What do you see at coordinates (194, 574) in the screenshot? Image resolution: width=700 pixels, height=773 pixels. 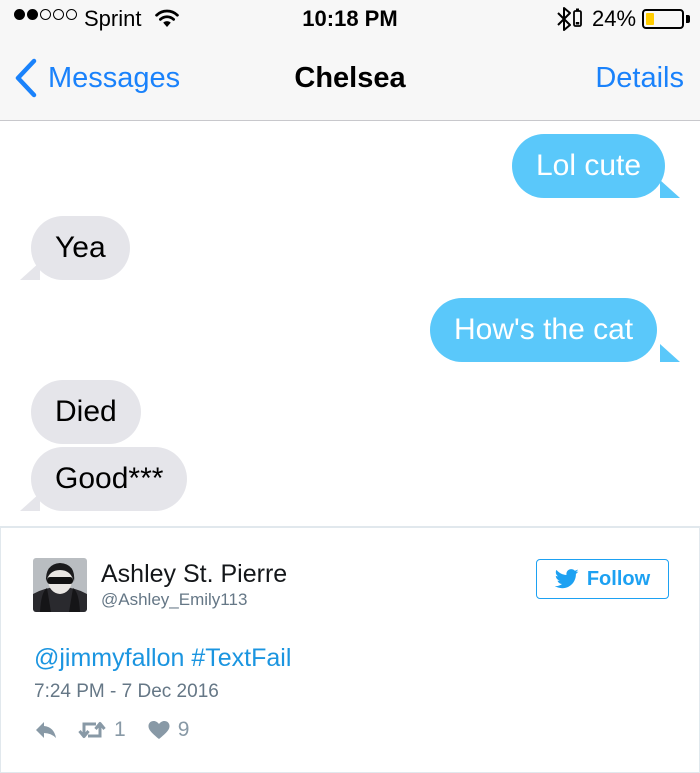 I see `tweet-author-name: Ashley St. Pierre` at bounding box center [194, 574].